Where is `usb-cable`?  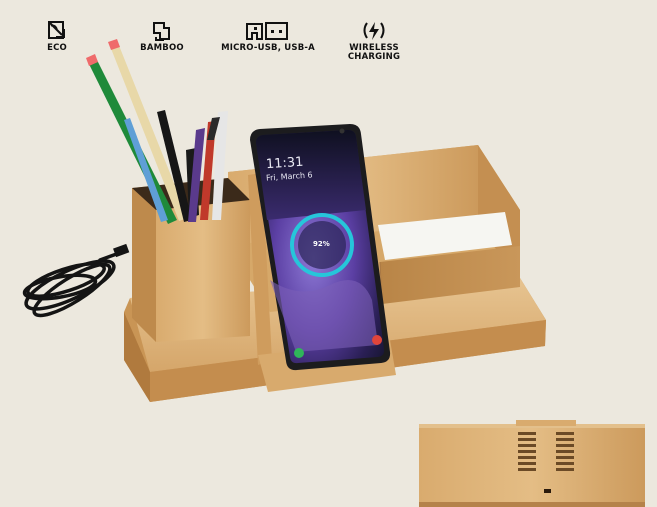
usb-cable is located at coordinates (76, 280).